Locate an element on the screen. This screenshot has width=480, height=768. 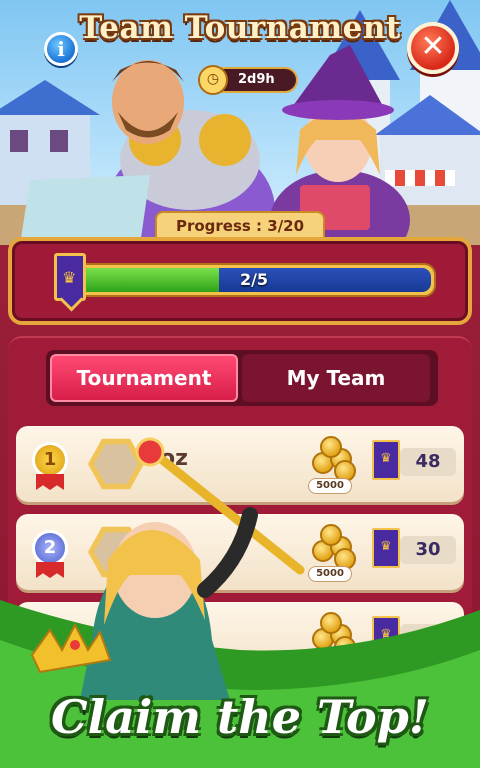
progress-bar: 2/5 is located at coordinates (254, 280).